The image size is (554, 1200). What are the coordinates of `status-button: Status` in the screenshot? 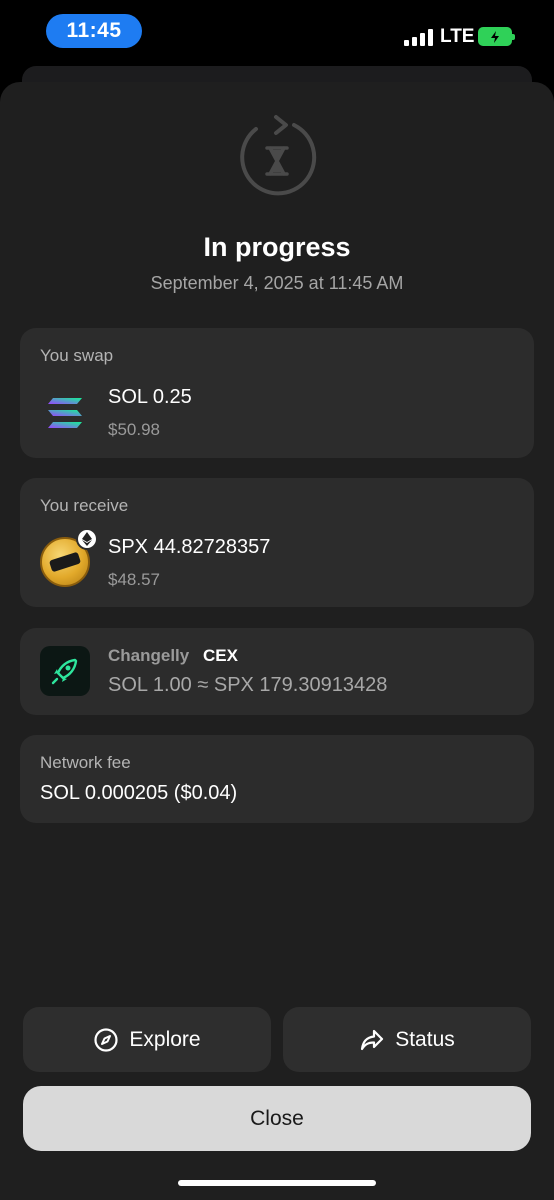 It's located at (407, 1039).